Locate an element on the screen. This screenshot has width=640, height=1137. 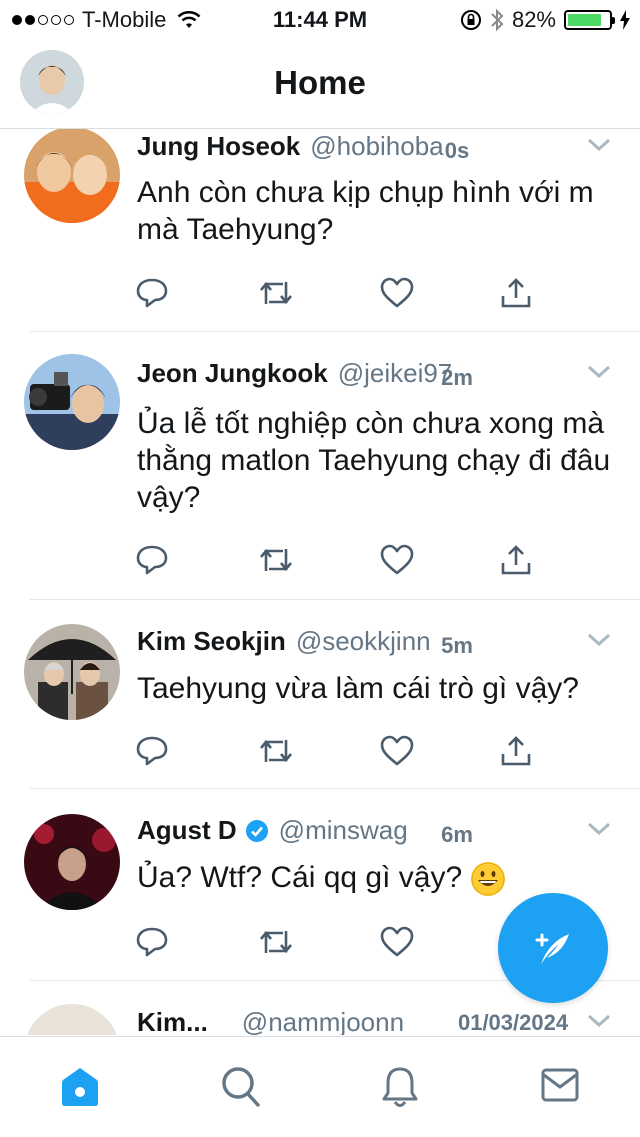
battery-icon is located at coordinates (589, 20).